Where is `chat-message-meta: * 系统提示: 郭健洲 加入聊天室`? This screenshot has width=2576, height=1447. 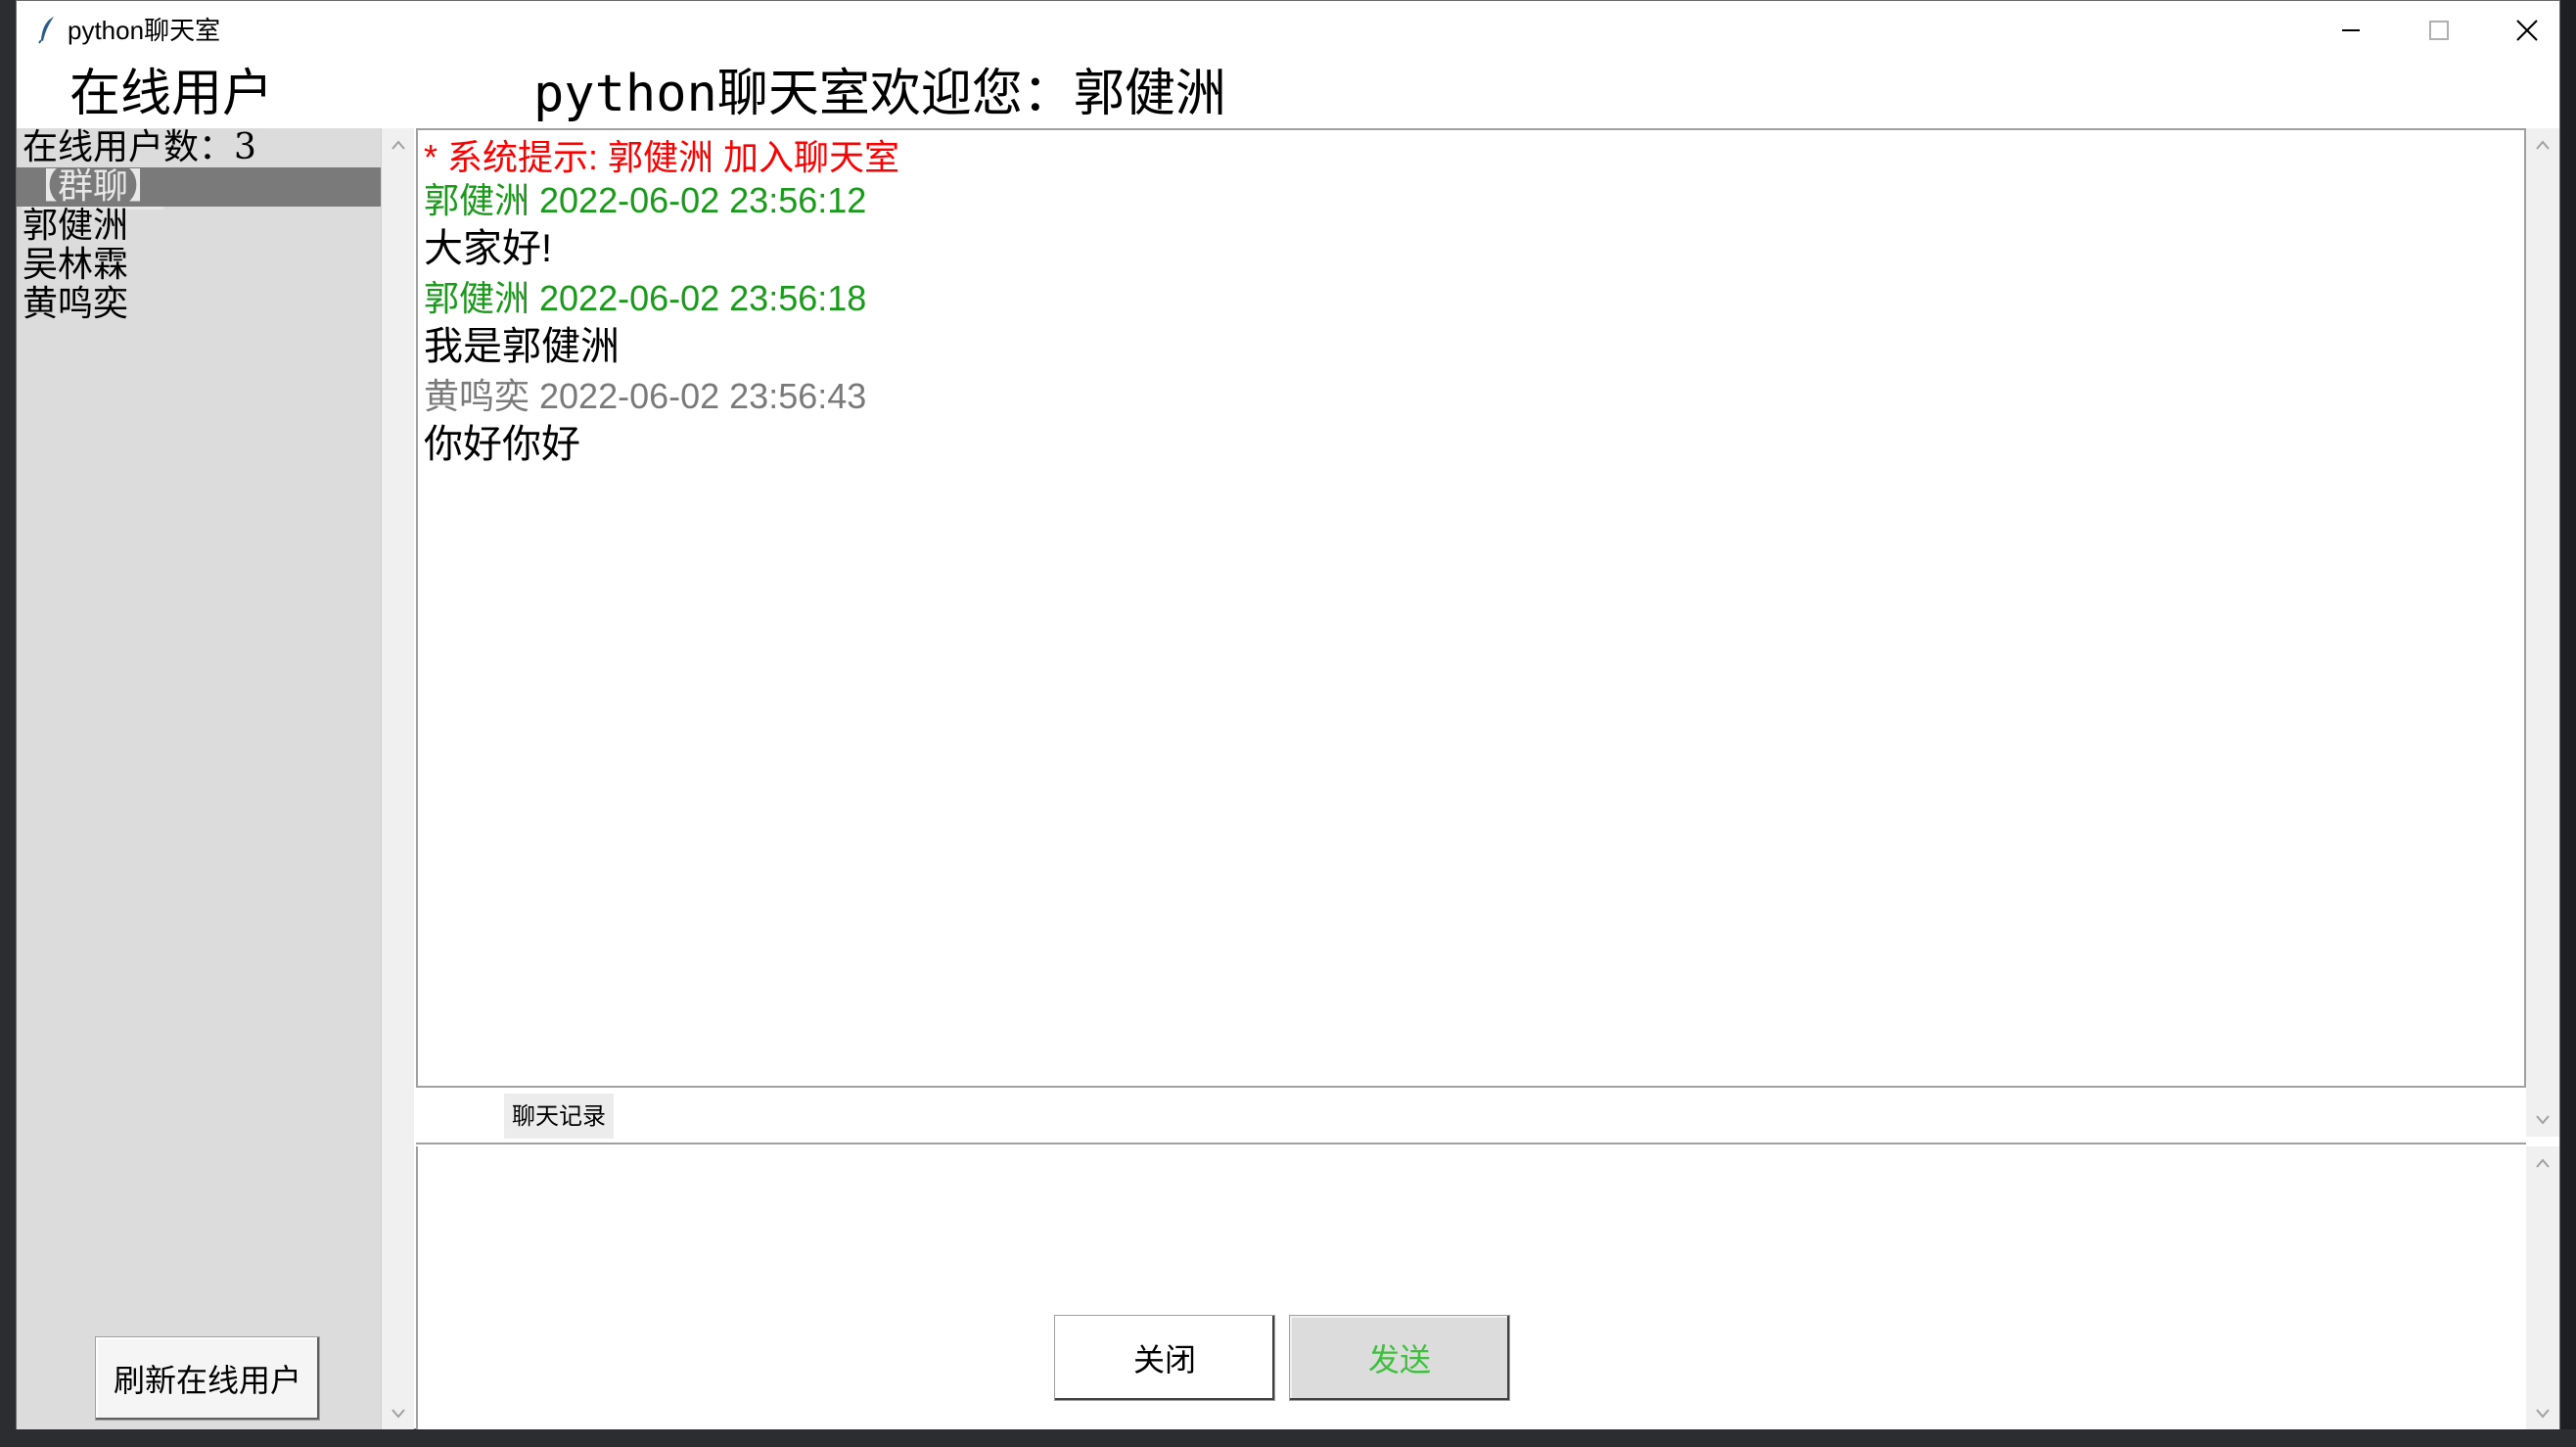
chat-message-meta: * 系统提示: 郭健洲 加入聊天室 is located at coordinates (662, 157).